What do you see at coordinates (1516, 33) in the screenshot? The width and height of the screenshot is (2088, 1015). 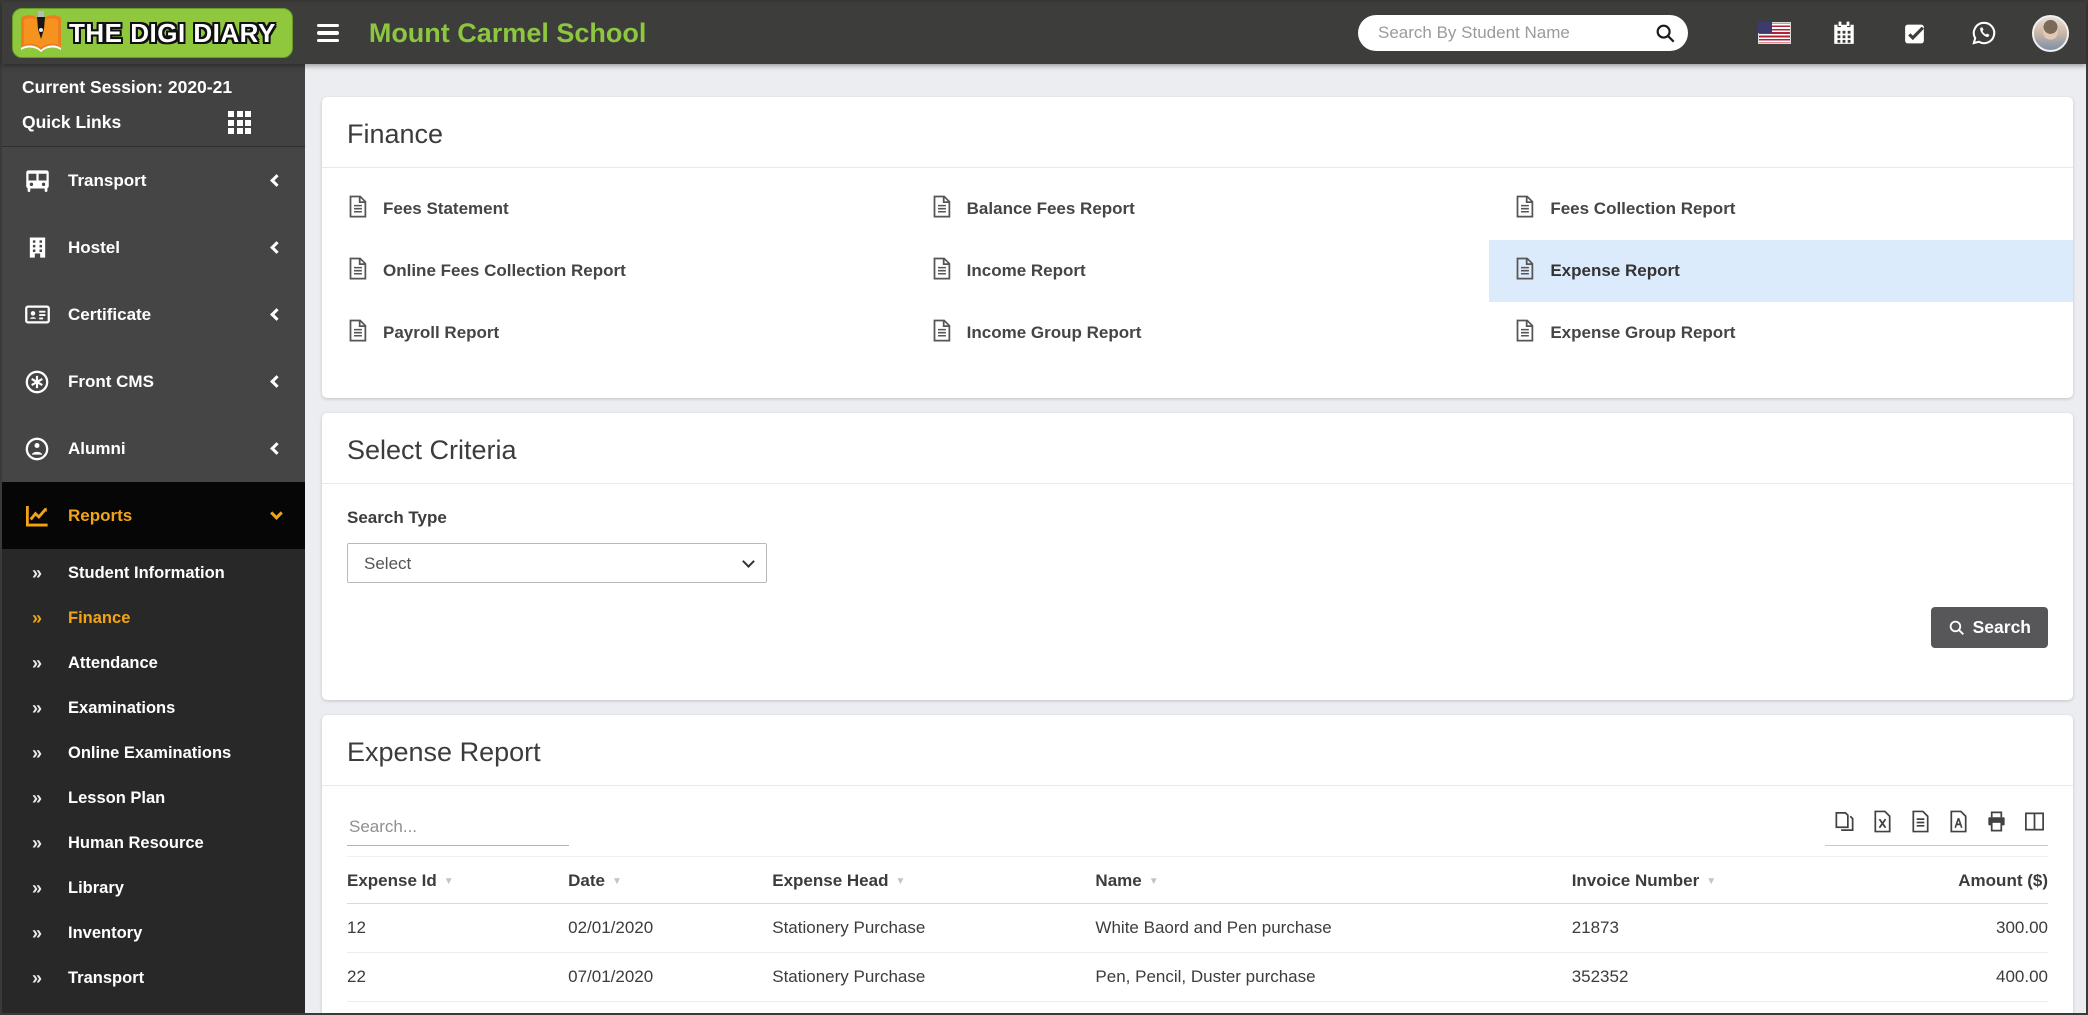 I see `student-search-input` at bounding box center [1516, 33].